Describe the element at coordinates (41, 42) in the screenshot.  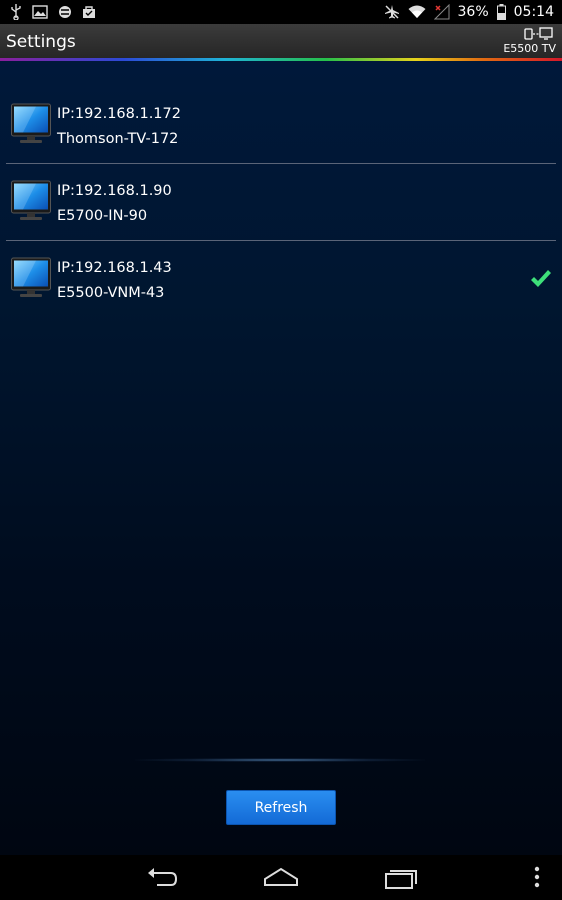
I see `page-title: Settings` at that location.